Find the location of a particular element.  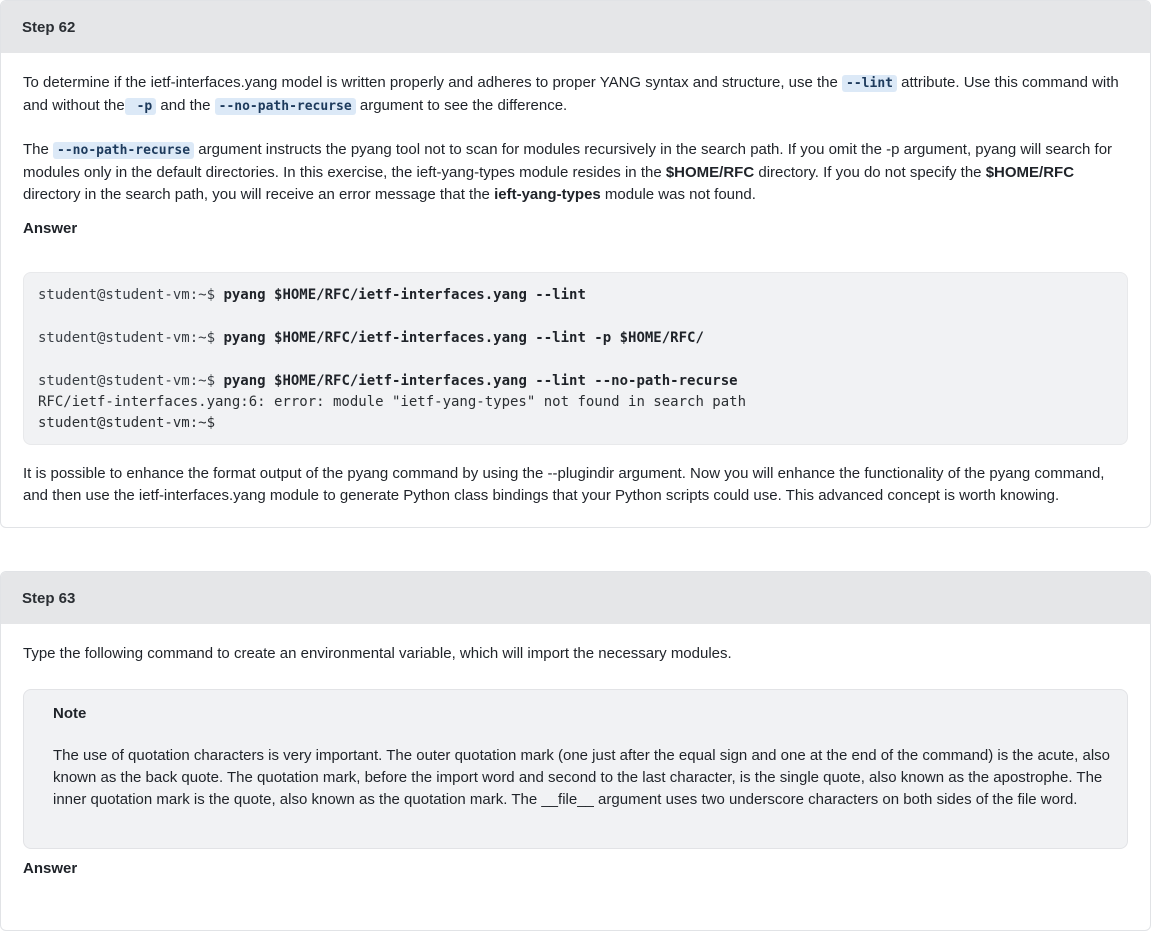

step-63-answer-label: Answer is located at coordinates (50, 868).